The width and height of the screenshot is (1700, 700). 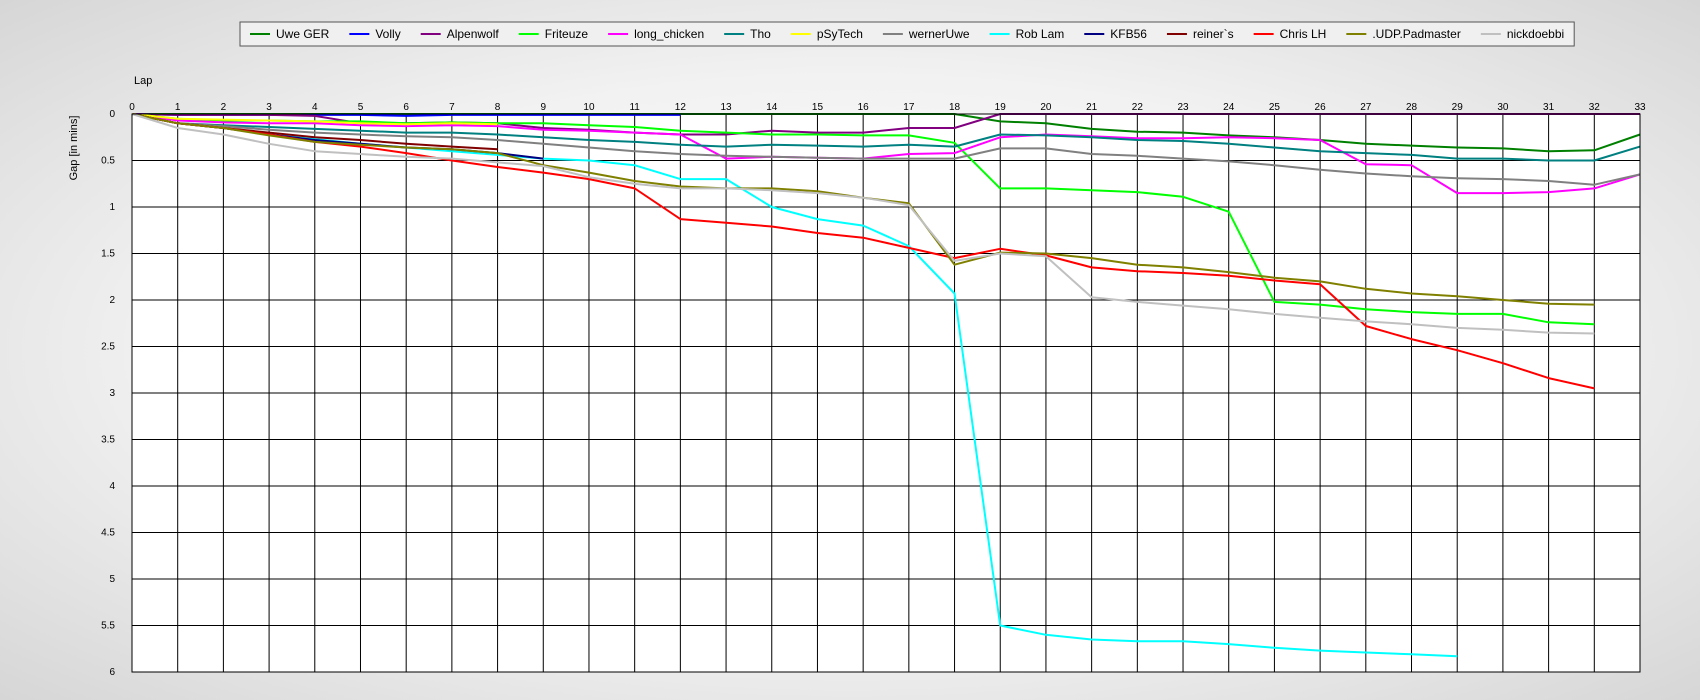 I want to click on y-tick-label: 5.5, so click(x=108, y=626).